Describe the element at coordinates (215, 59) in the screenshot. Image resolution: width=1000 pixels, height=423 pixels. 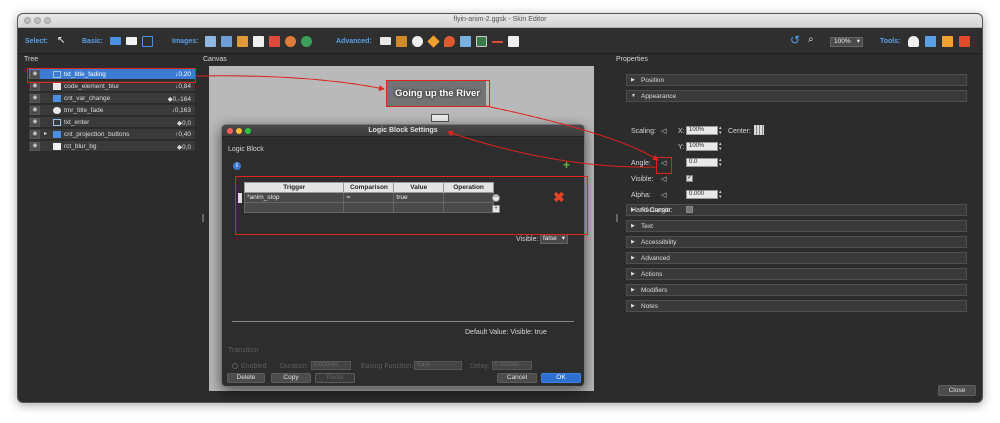
I see `canvas-panel-label: Canvas` at that location.